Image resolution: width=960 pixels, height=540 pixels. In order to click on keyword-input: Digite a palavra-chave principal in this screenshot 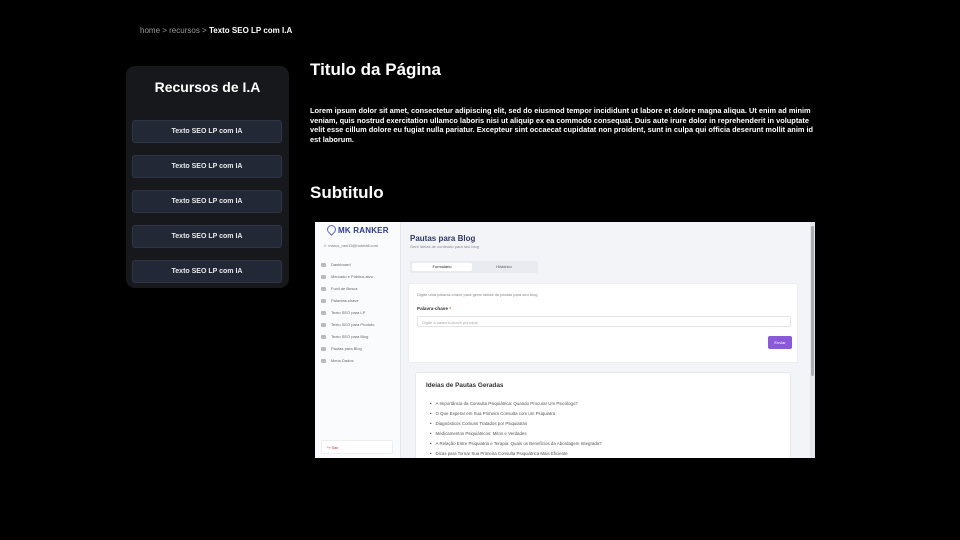, I will do `click(604, 321)`.